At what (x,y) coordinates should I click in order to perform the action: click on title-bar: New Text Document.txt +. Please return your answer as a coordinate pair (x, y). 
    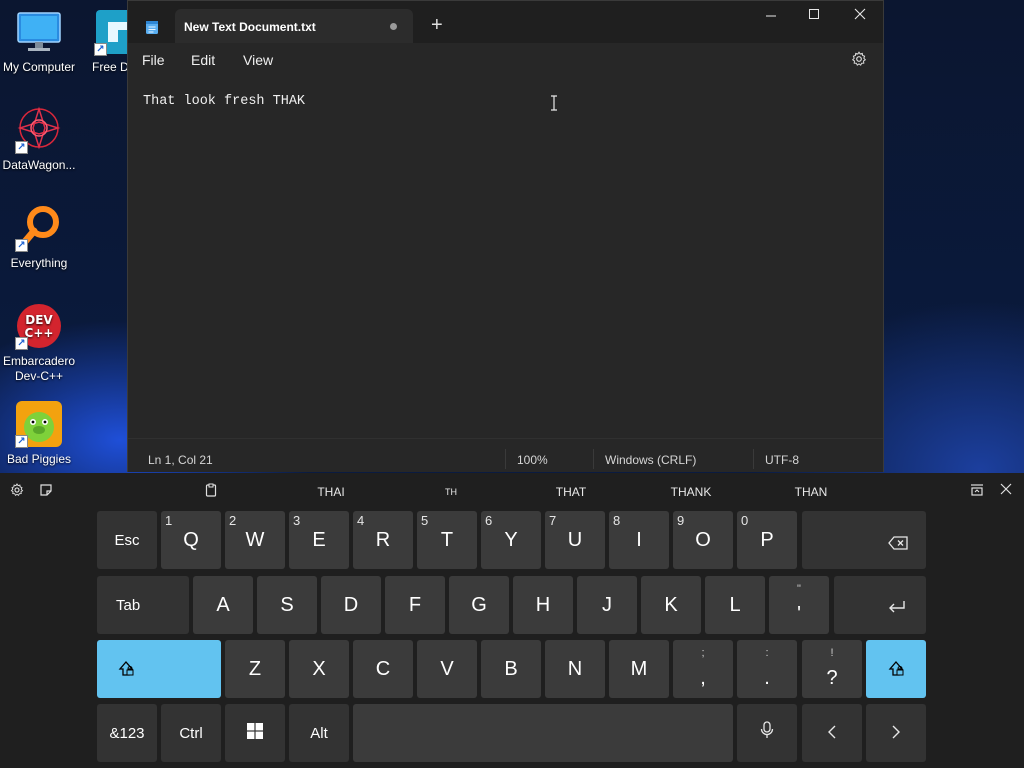
    Looking at the image, I should click on (505, 22).